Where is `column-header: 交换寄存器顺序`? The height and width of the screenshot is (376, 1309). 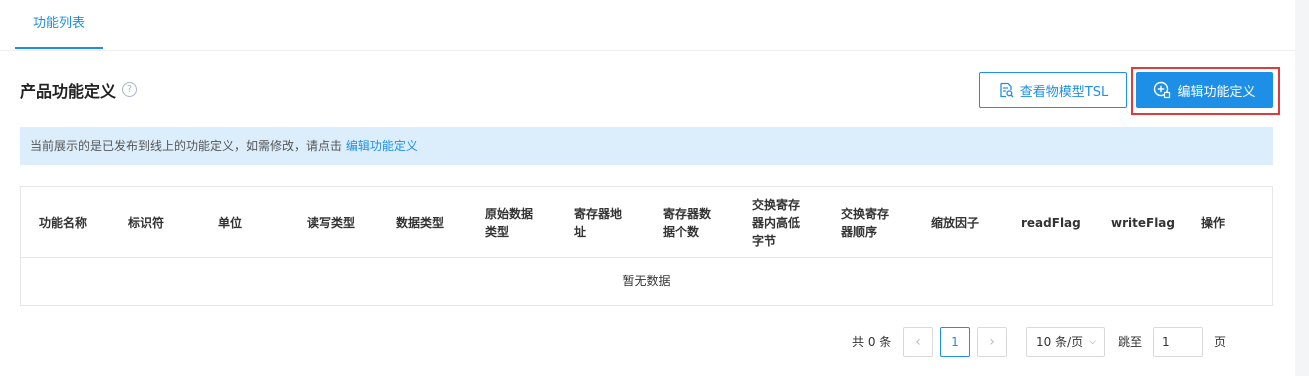
column-header: 交换寄存器顺序 is located at coordinates (865, 222).